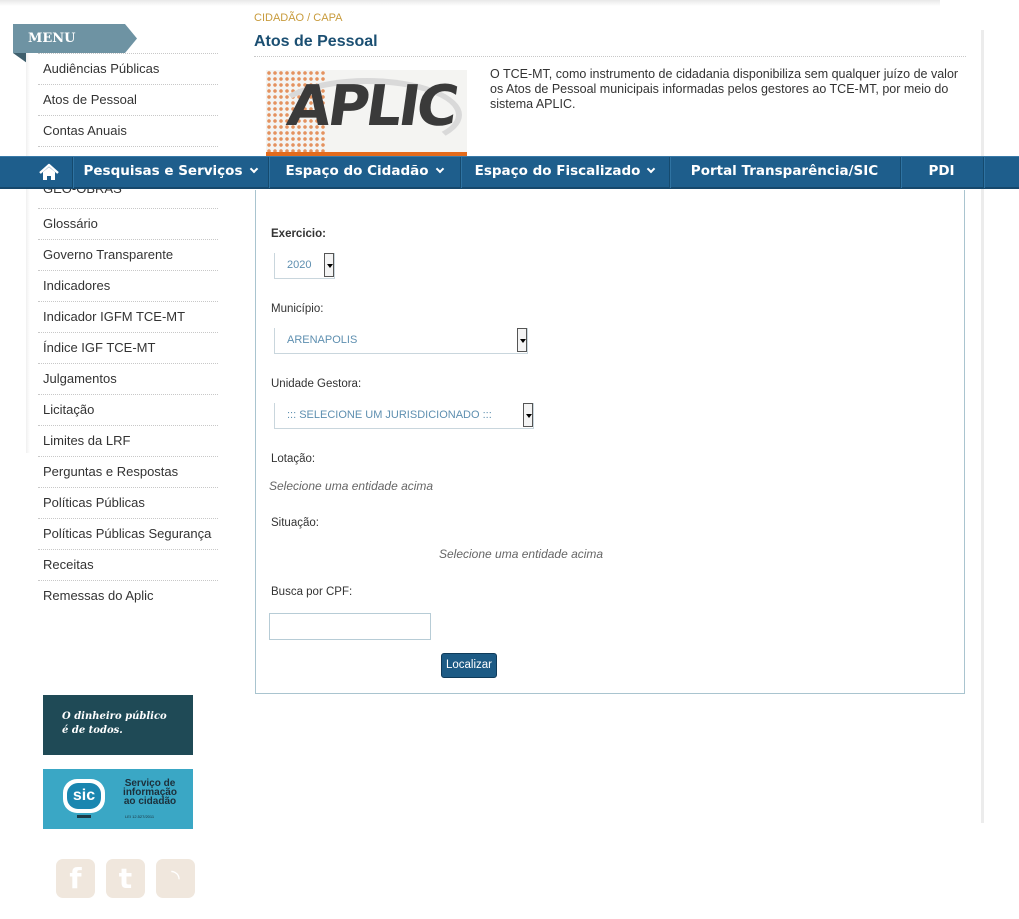 The image size is (1019, 919). I want to click on sidebar-item-governo-transparente: Governo Transparente, so click(128, 254).